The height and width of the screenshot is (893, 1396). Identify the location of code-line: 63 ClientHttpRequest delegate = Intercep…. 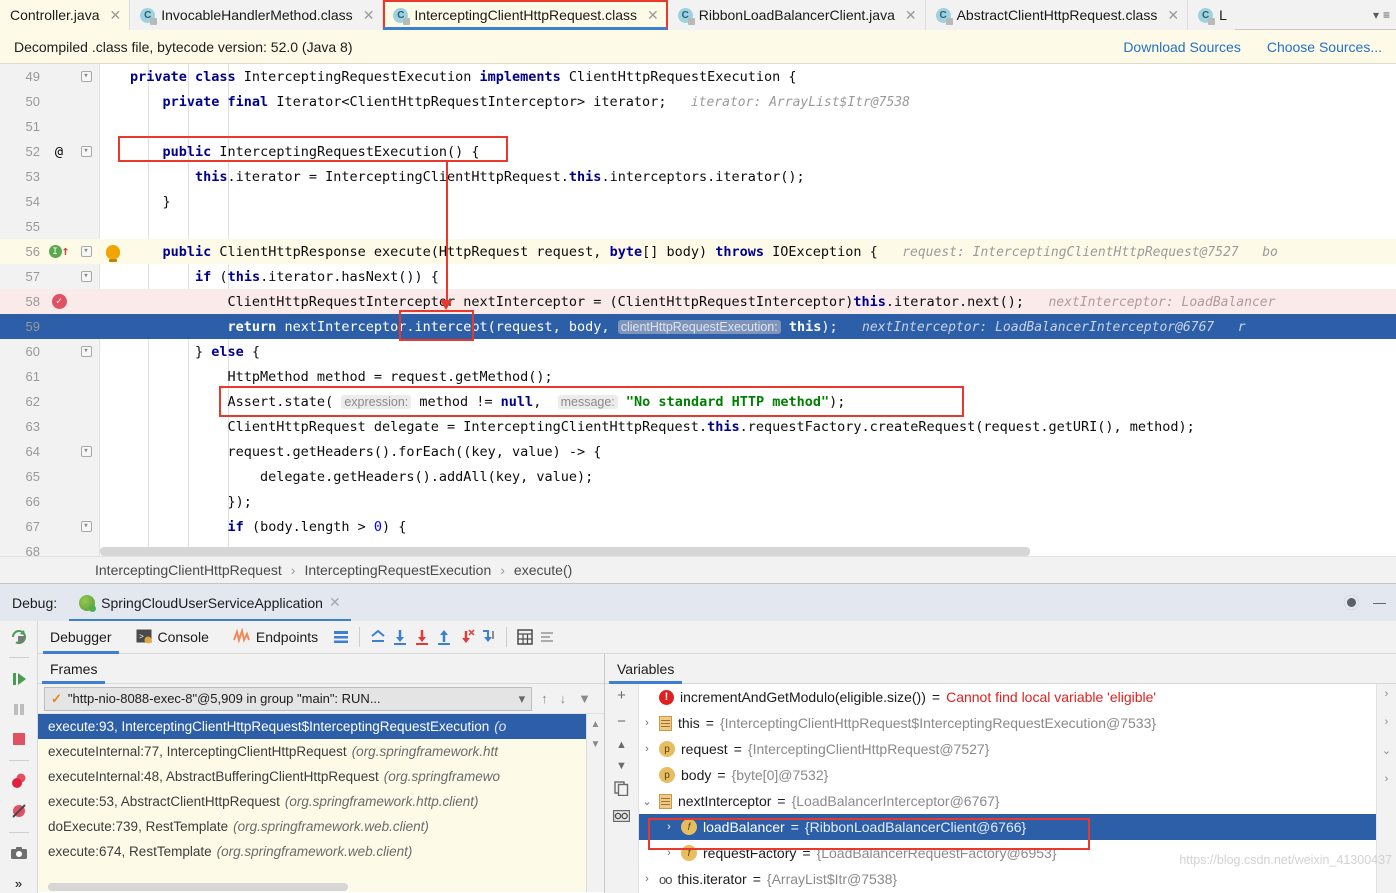
(698, 426).